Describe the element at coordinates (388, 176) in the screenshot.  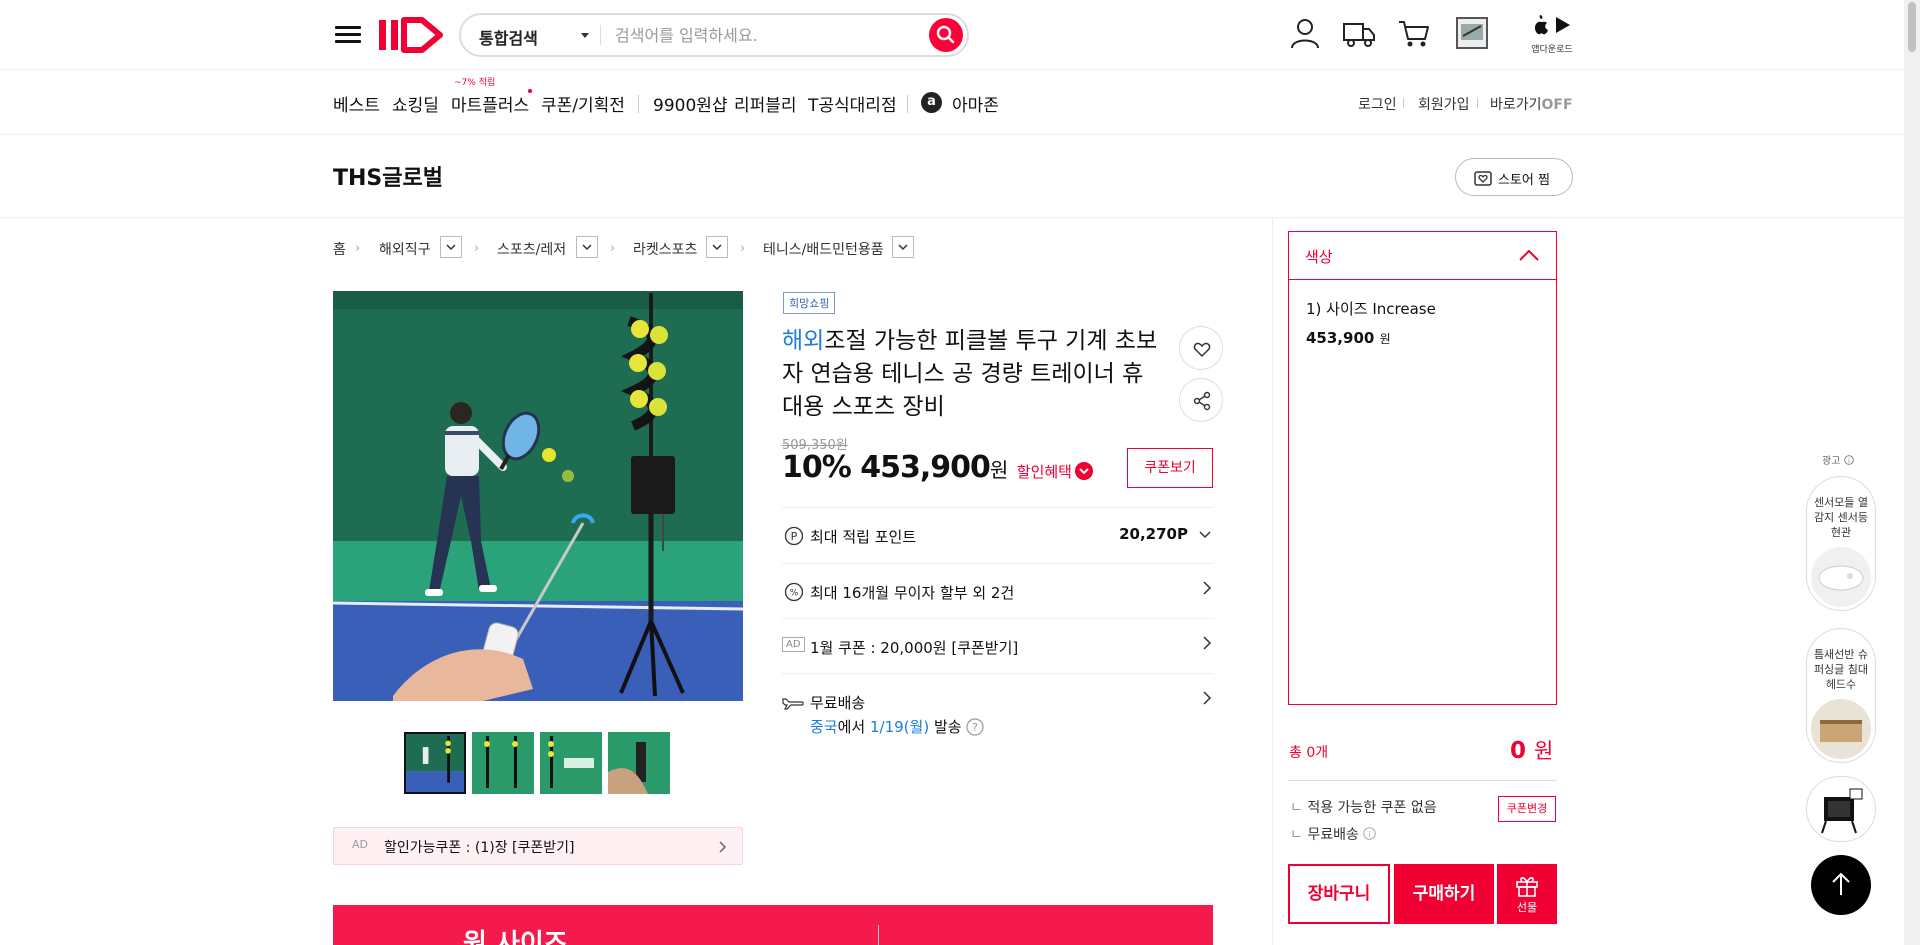
I see `store-name: THS글로벌` at that location.